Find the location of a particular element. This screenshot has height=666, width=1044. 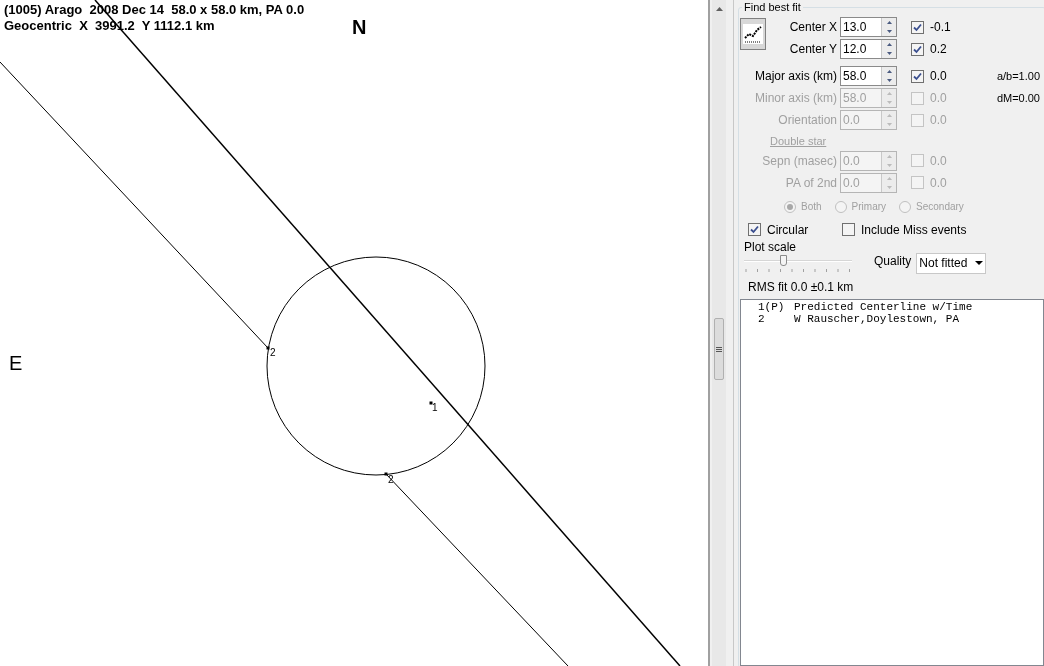

spin-field: 13.0 is located at coordinates (868, 27).